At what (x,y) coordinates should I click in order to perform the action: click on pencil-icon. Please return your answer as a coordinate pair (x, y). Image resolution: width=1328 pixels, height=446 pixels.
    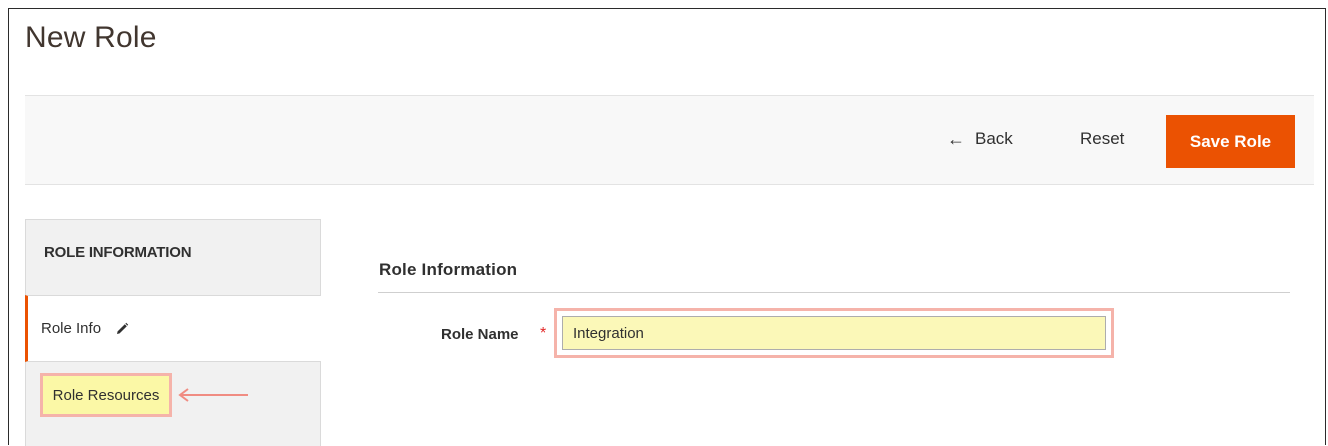
    Looking at the image, I should click on (122, 329).